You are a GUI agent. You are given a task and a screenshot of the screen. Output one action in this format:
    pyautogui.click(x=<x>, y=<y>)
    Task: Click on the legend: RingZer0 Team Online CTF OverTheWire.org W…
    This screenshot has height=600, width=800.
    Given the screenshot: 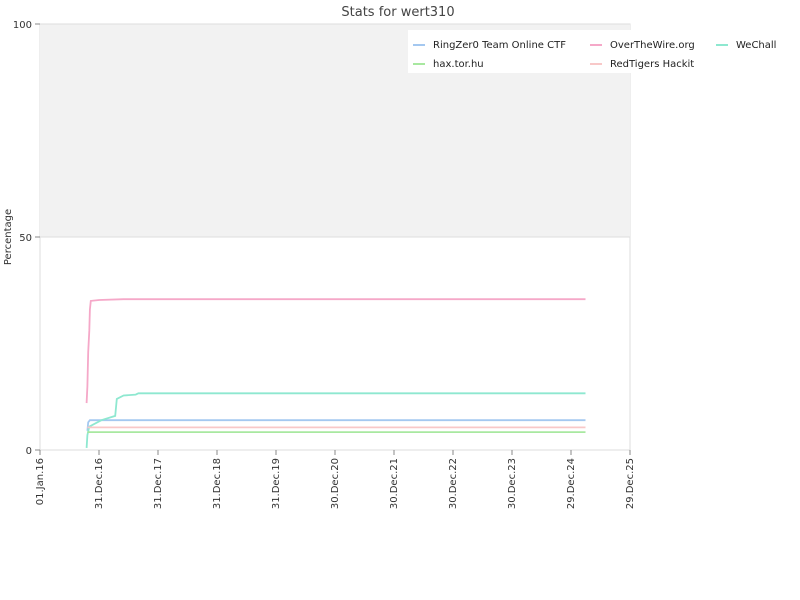 What is the action you would take?
    pyautogui.click(x=592, y=51)
    